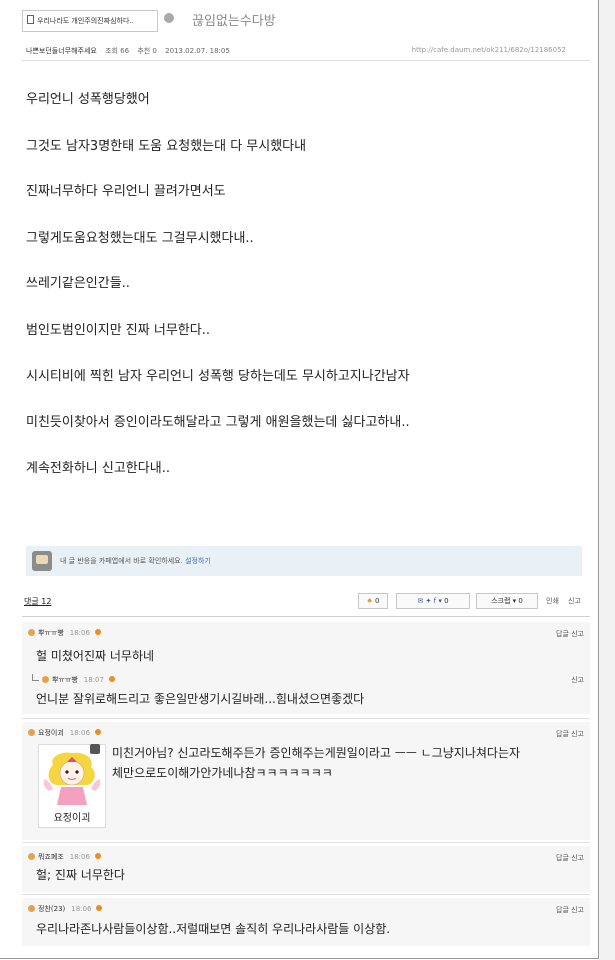  What do you see at coordinates (222, 773) in the screenshot?
I see `comment-text: 체만으로도이해가안가네나참ㅋㅋㅋㅋㅋㅋㅋ` at bounding box center [222, 773].